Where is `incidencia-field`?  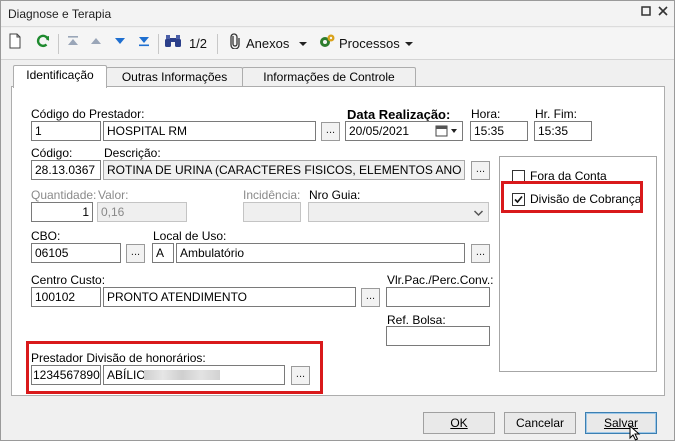
incidencia-field is located at coordinates (272, 212).